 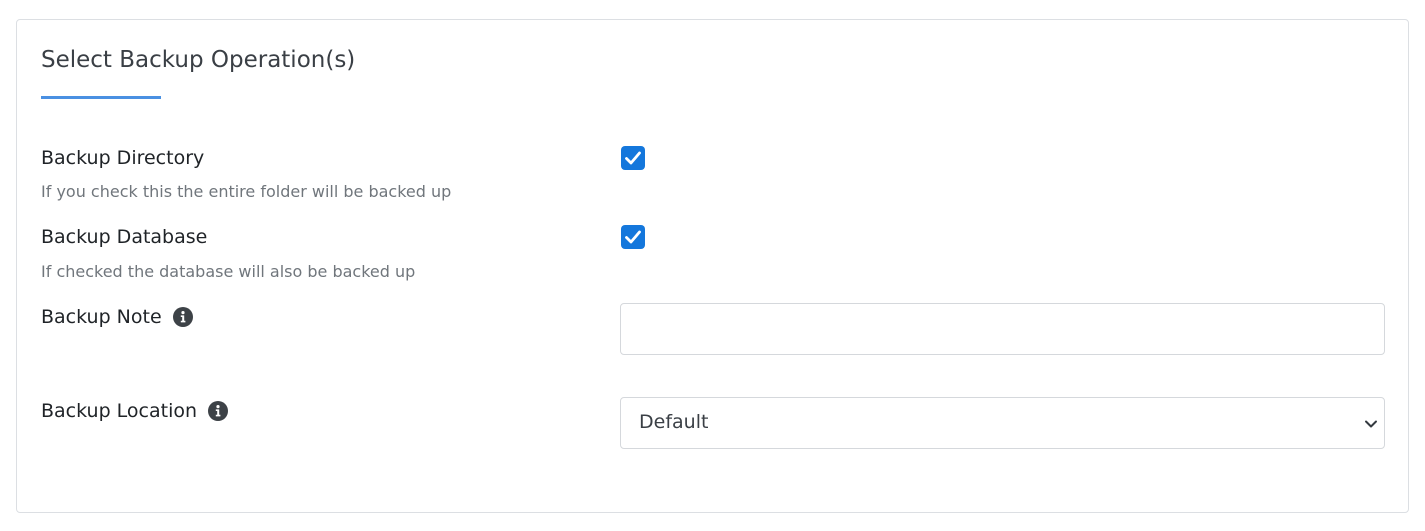 What do you see at coordinates (674, 422) in the screenshot?
I see `backup-location-selected-value: Default` at bounding box center [674, 422].